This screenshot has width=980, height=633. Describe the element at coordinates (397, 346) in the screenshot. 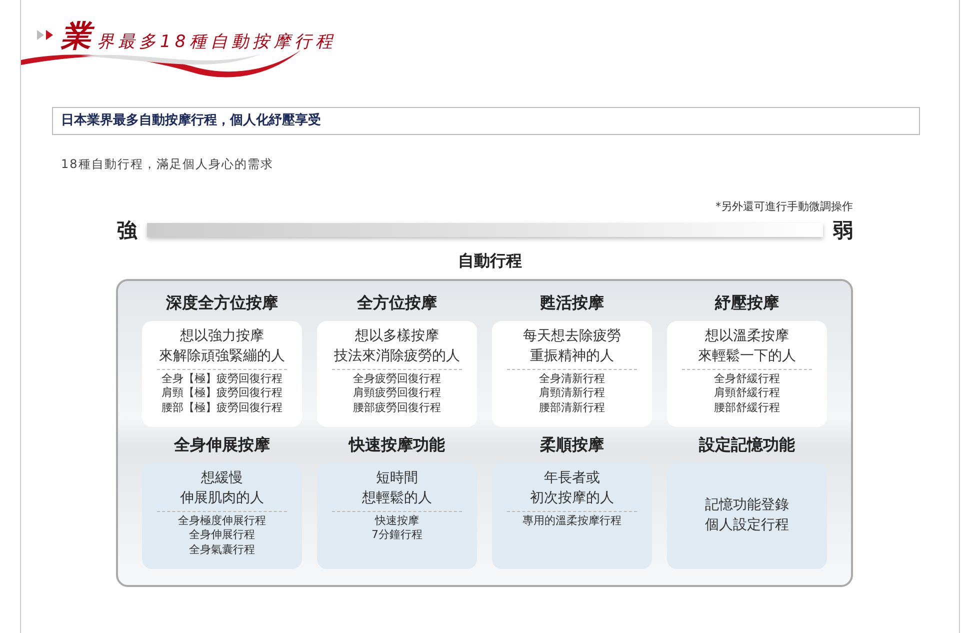

I see `course-description: 想以多樣按摩 技法來消除疲勞的人` at that location.